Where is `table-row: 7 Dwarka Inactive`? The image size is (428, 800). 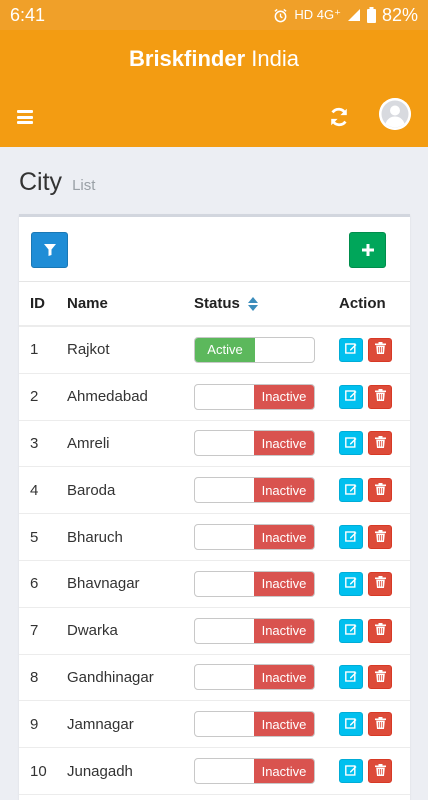
table-row: 7 Dwarka Inactive is located at coordinates (214, 631).